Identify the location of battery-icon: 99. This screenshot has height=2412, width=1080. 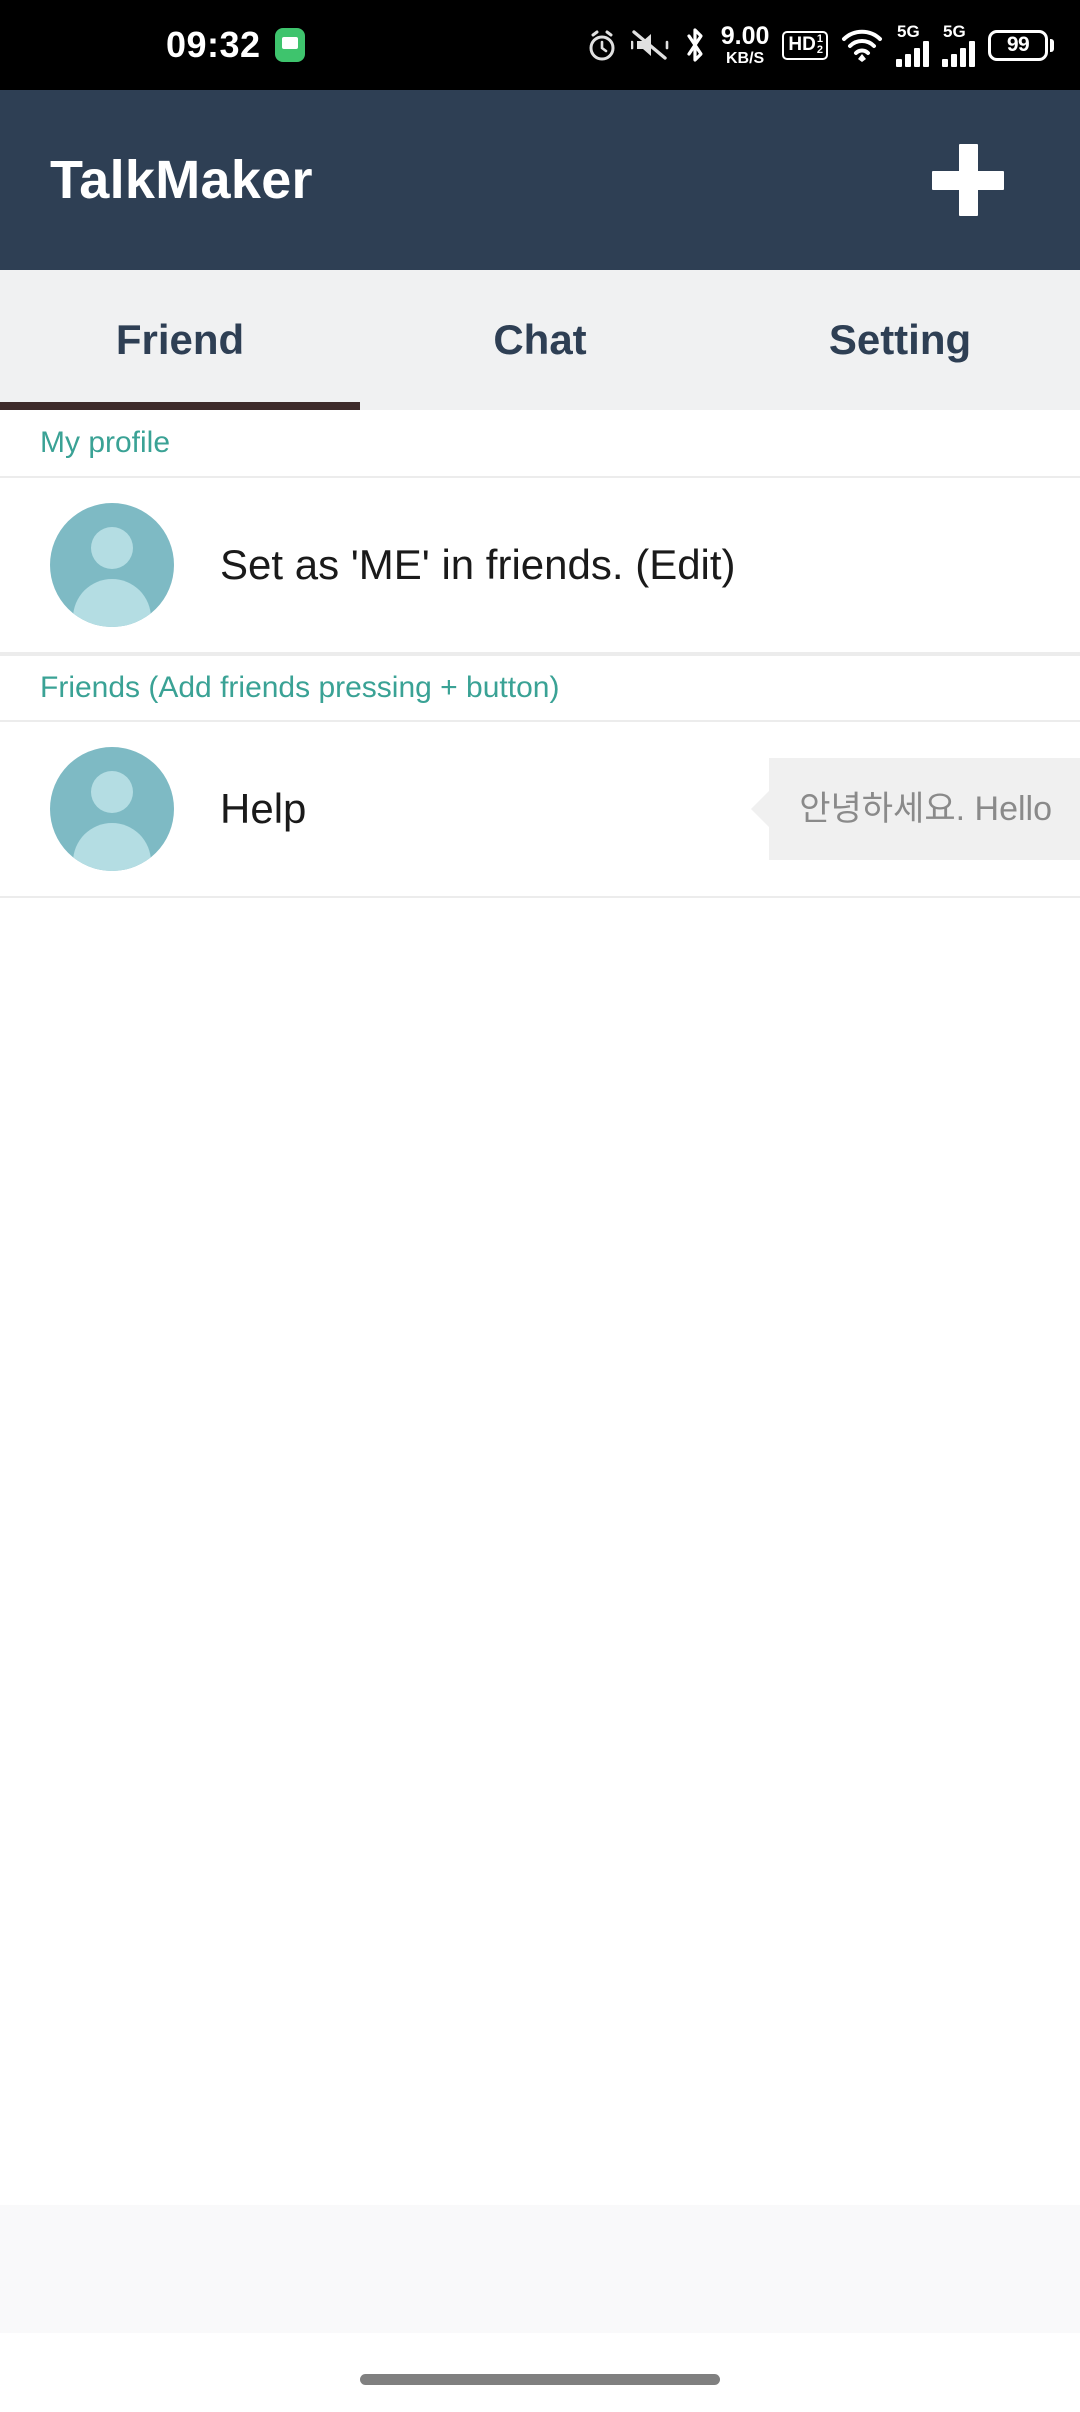
(1021, 45).